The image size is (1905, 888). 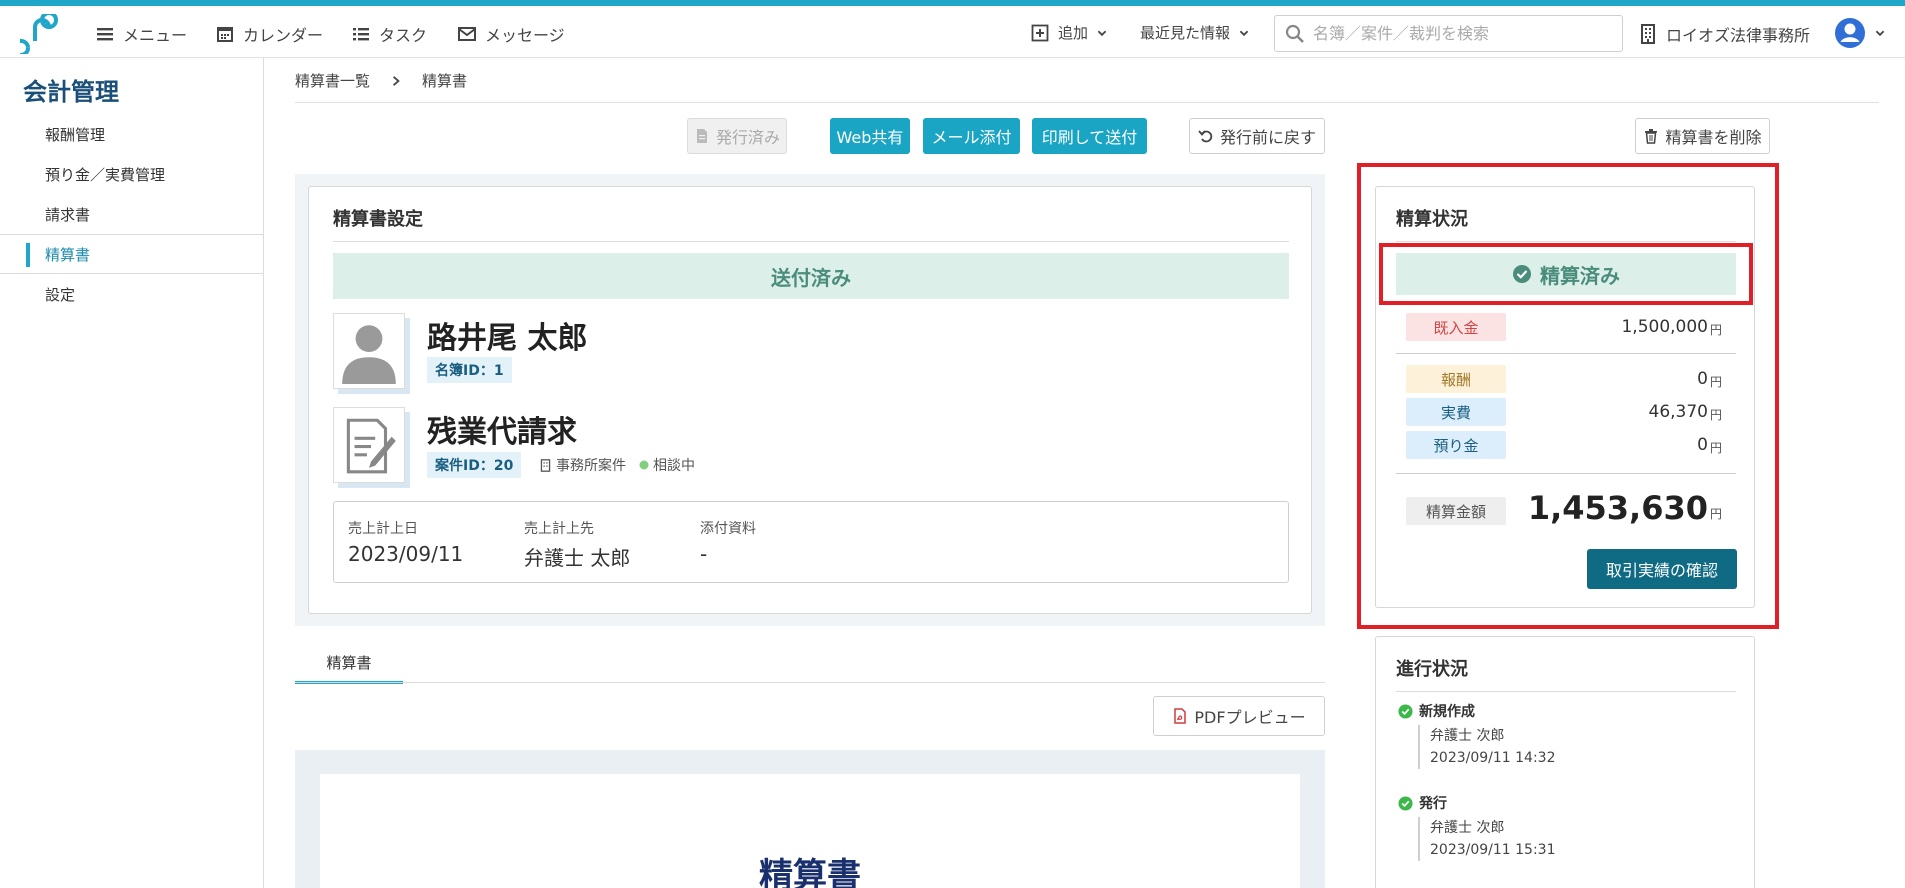 What do you see at coordinates (1568, 396) in the screenshot?
I see `highlight-frame-outer` at bounding box center [1568, 396].